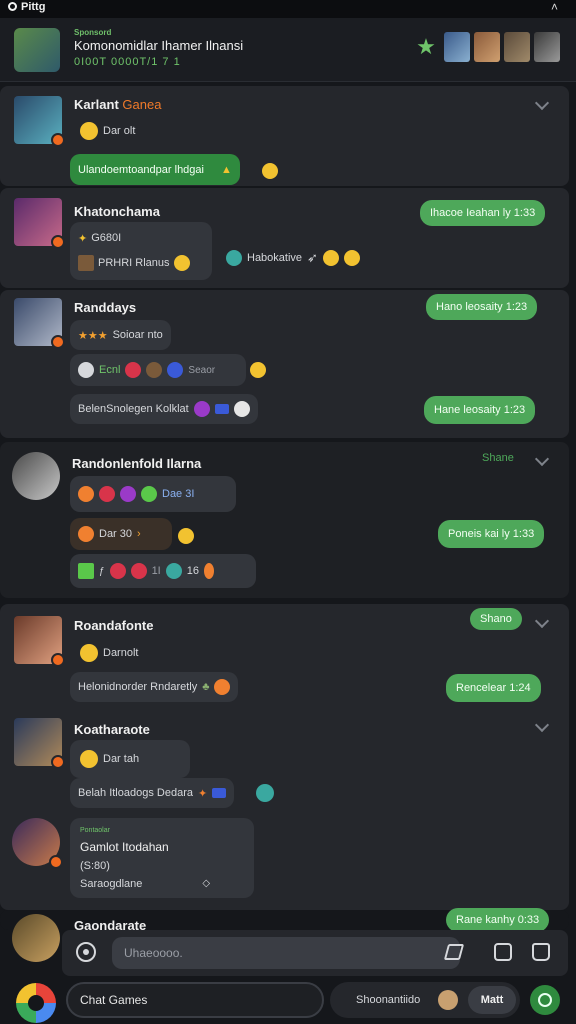 The image size is (576, 1024). I want to click on search-icon, so click(545, 1000).